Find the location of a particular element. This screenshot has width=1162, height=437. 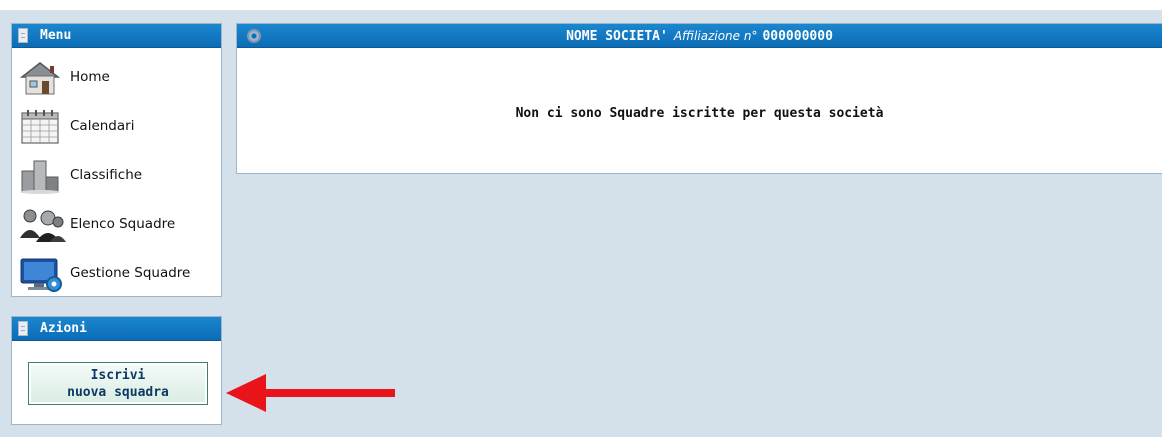

calendar-icon is located at coordinates (42, 126).